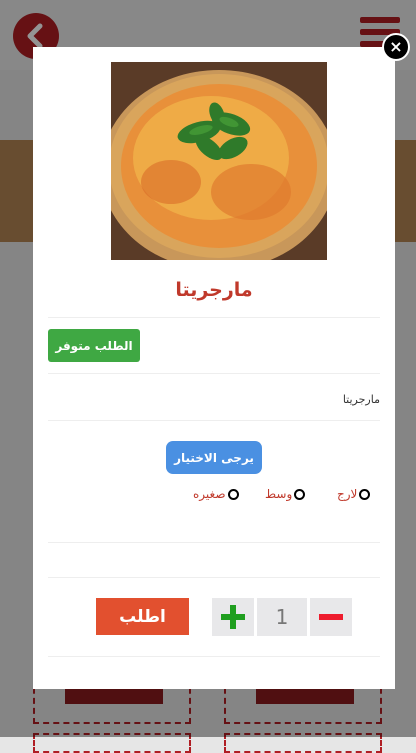 This screenshot has width=416, height=753. Describe the element at coordinates (214, 290) in the screenshot. I see `product-title: مارجريتا` at that location.